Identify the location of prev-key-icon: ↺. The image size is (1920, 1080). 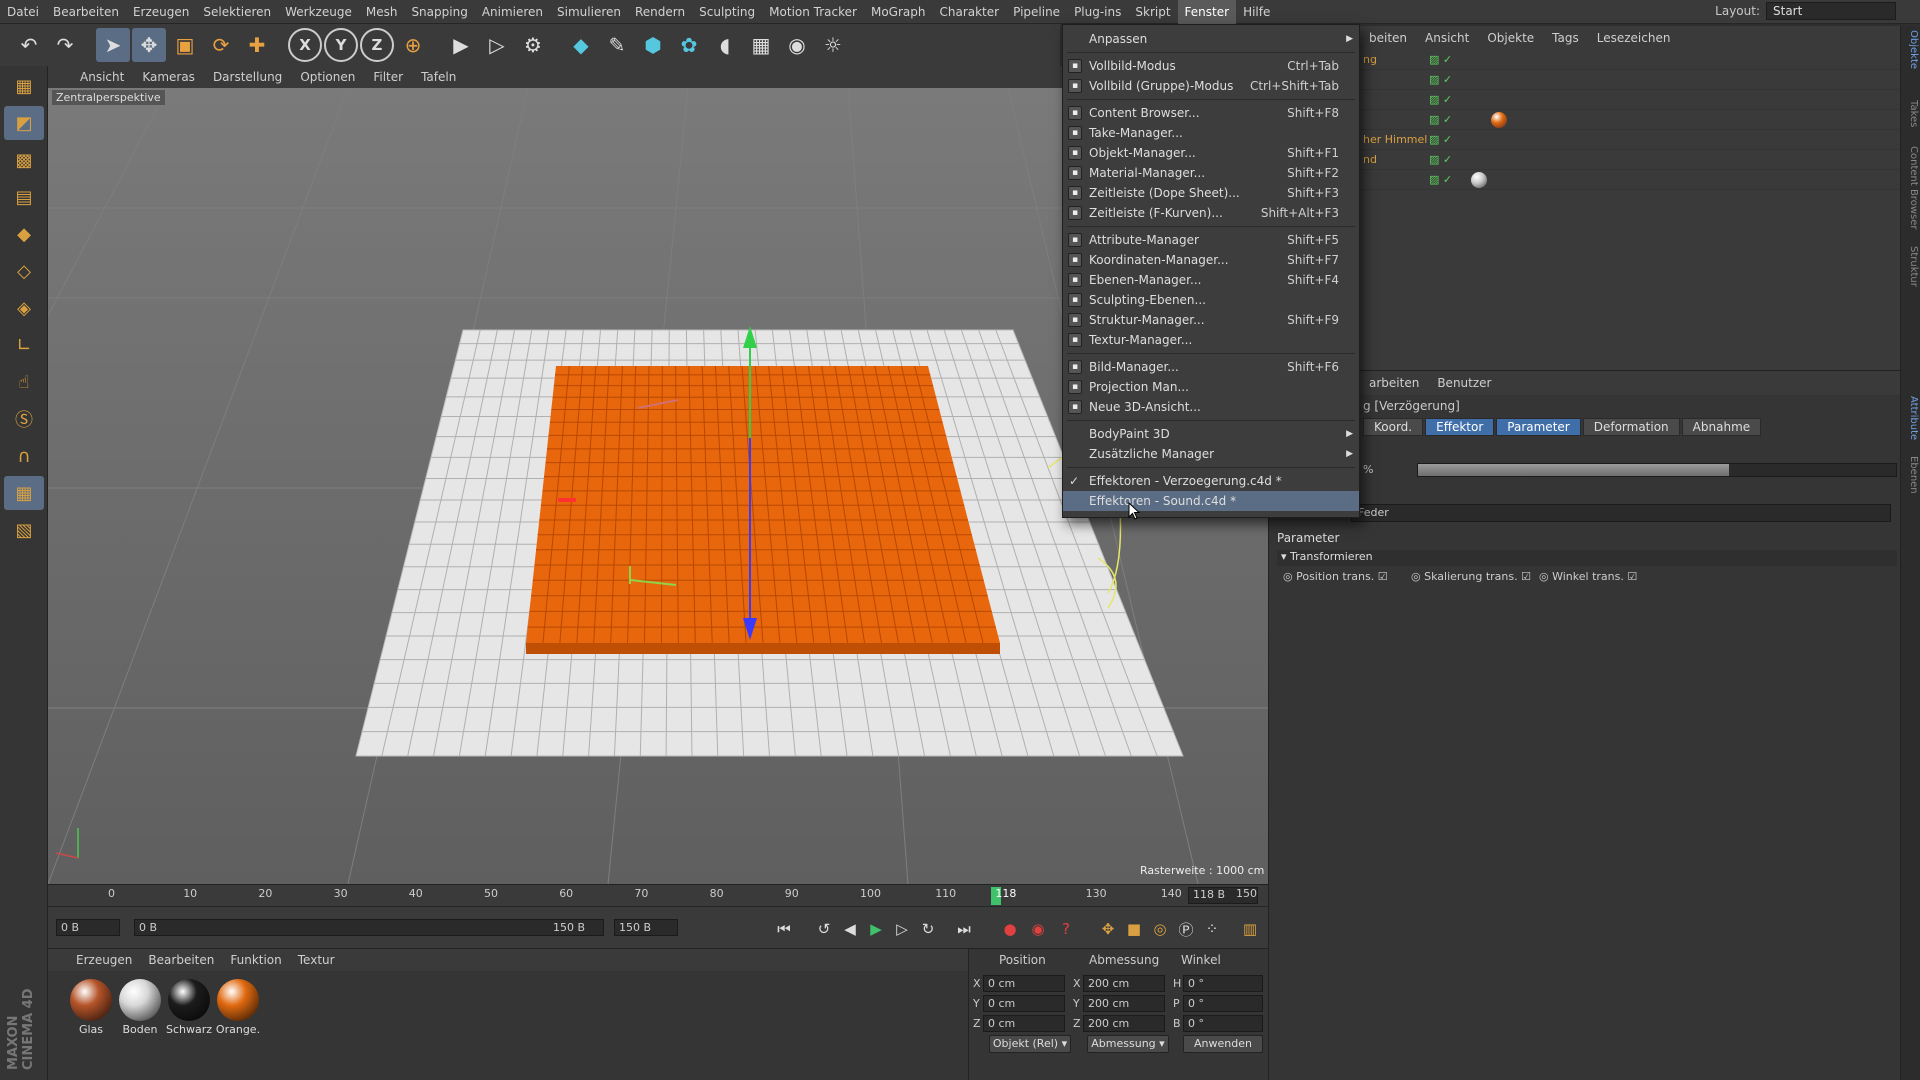
(824, 929).